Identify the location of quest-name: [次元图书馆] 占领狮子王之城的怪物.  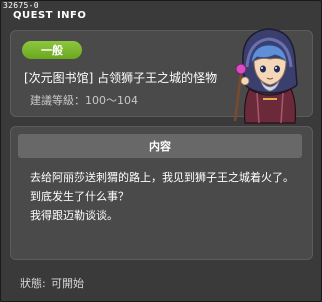
(121, 78).